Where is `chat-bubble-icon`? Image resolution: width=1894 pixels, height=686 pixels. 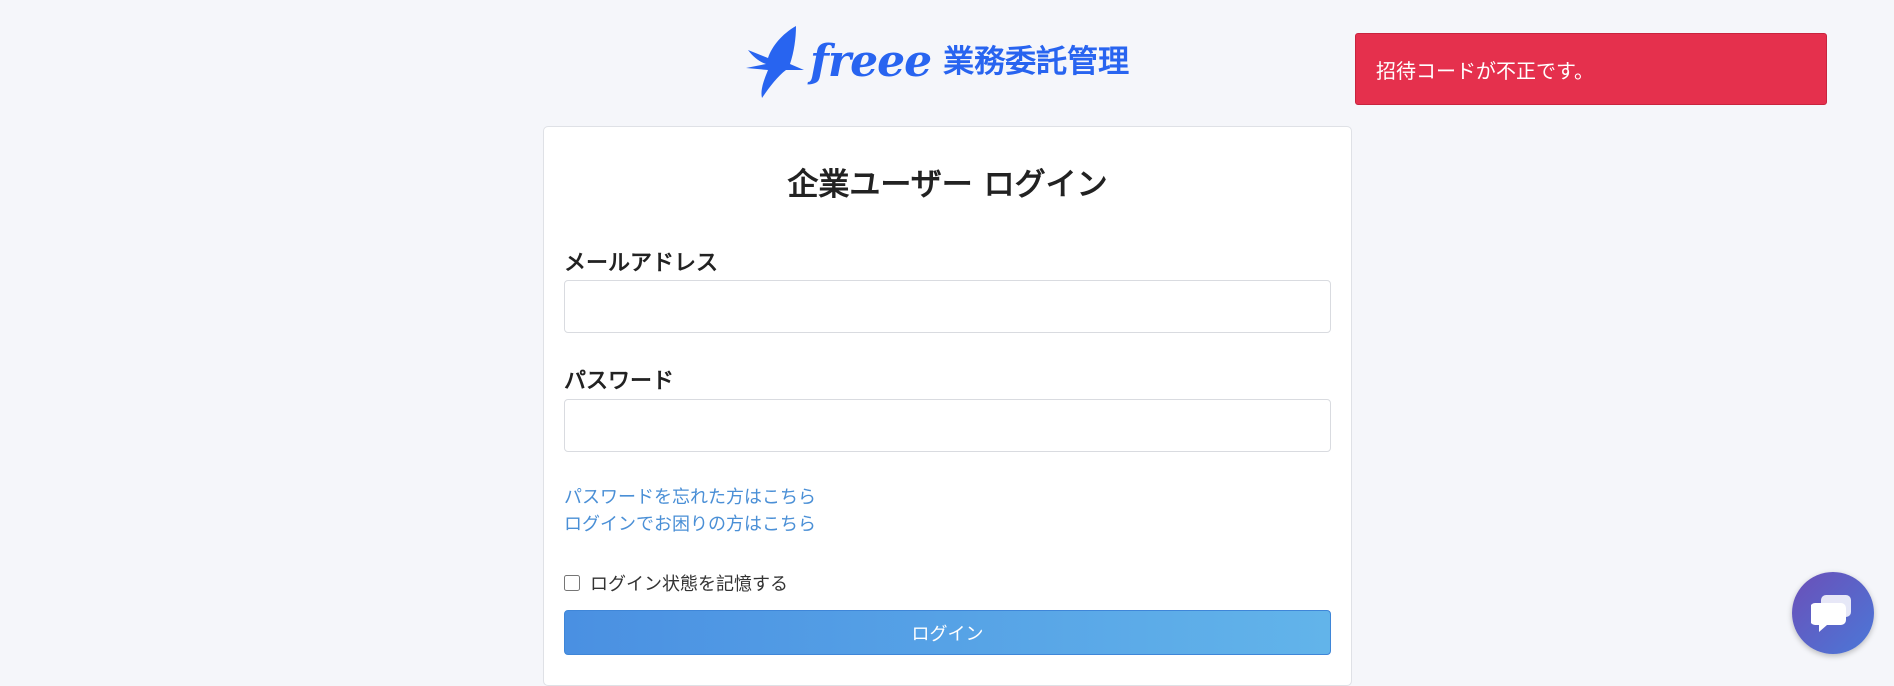 chat-bubble-icon is located at coordinates (1831, 613).